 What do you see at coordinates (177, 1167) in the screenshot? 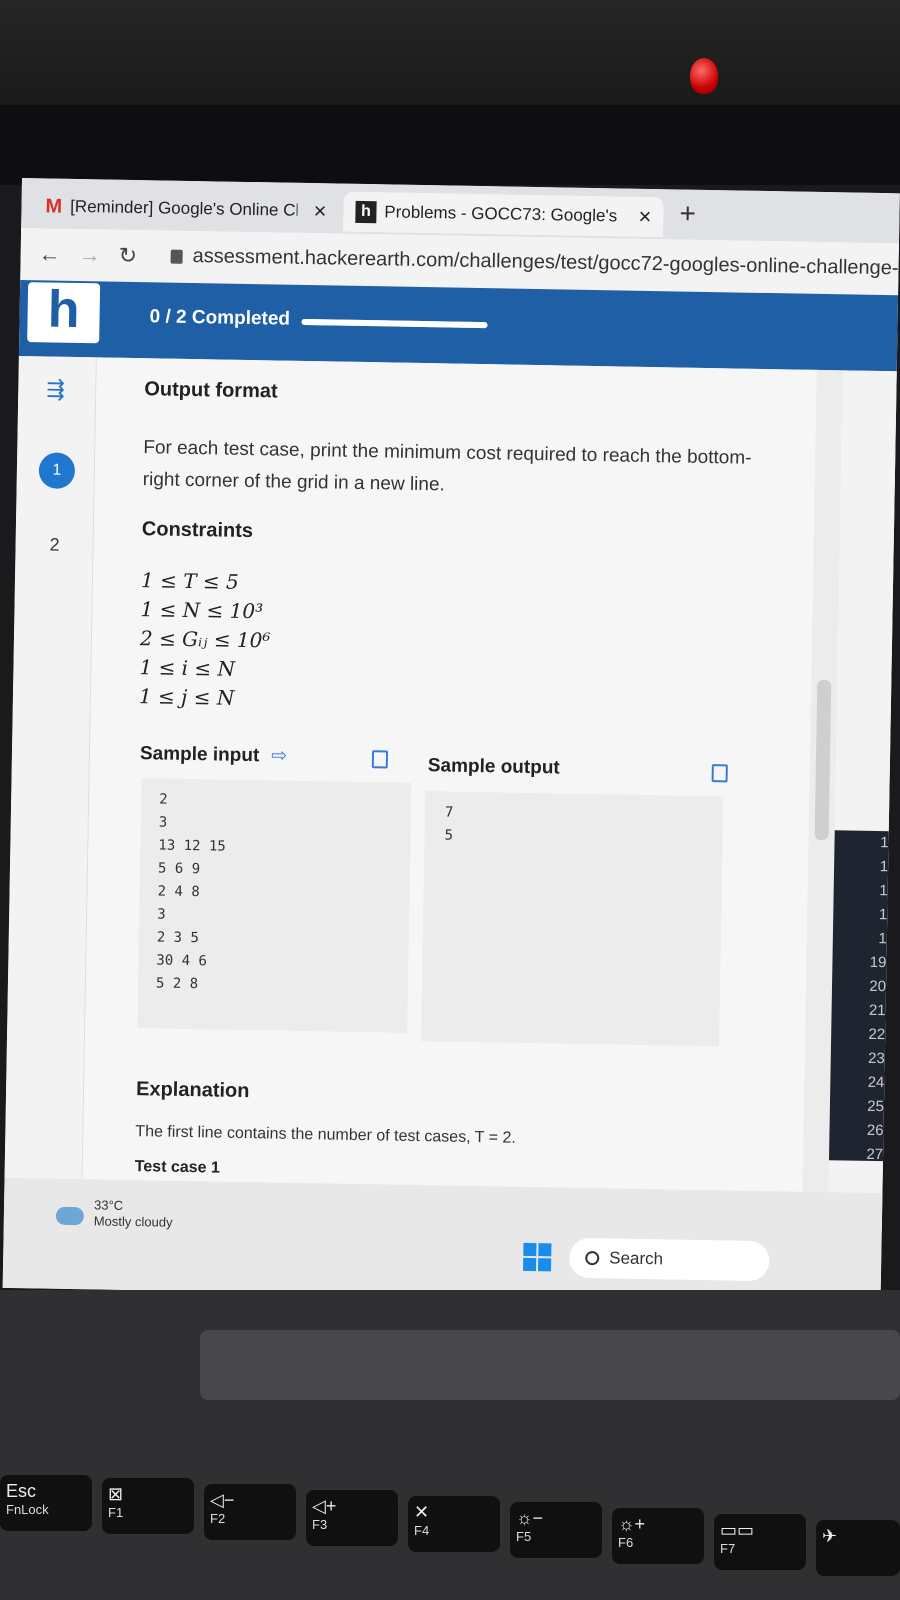
I see `test-case-heading: Test case 1` at bounding box center [177, 1167].